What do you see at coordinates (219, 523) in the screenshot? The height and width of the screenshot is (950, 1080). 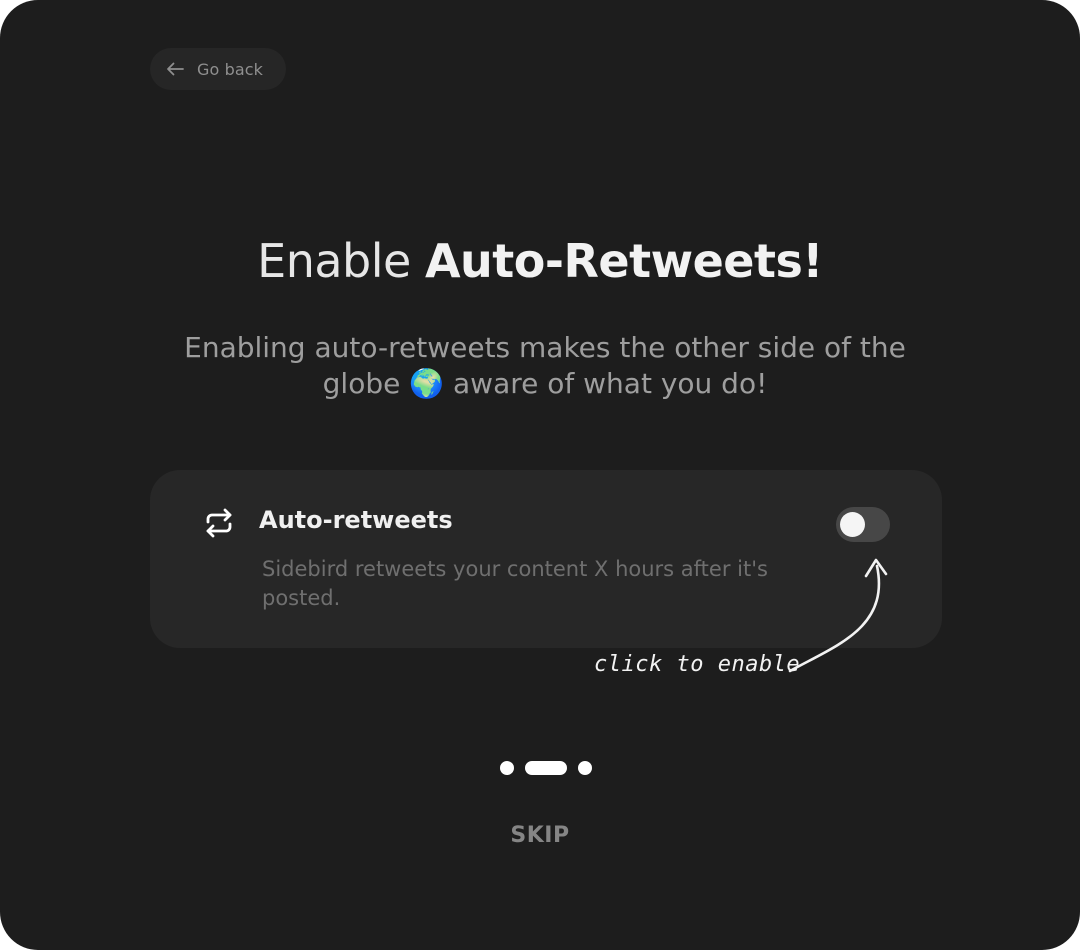 I see `repeat-icon` at bounding box center [219, 523].